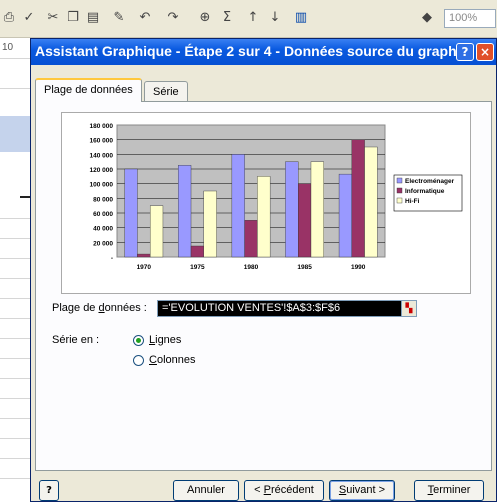 The height and width of the screenshot is (502, 497). What do you see at coordinates (49, 490) in the screenshot?
I see `help-button: ?` at bounding box center [49, 490].